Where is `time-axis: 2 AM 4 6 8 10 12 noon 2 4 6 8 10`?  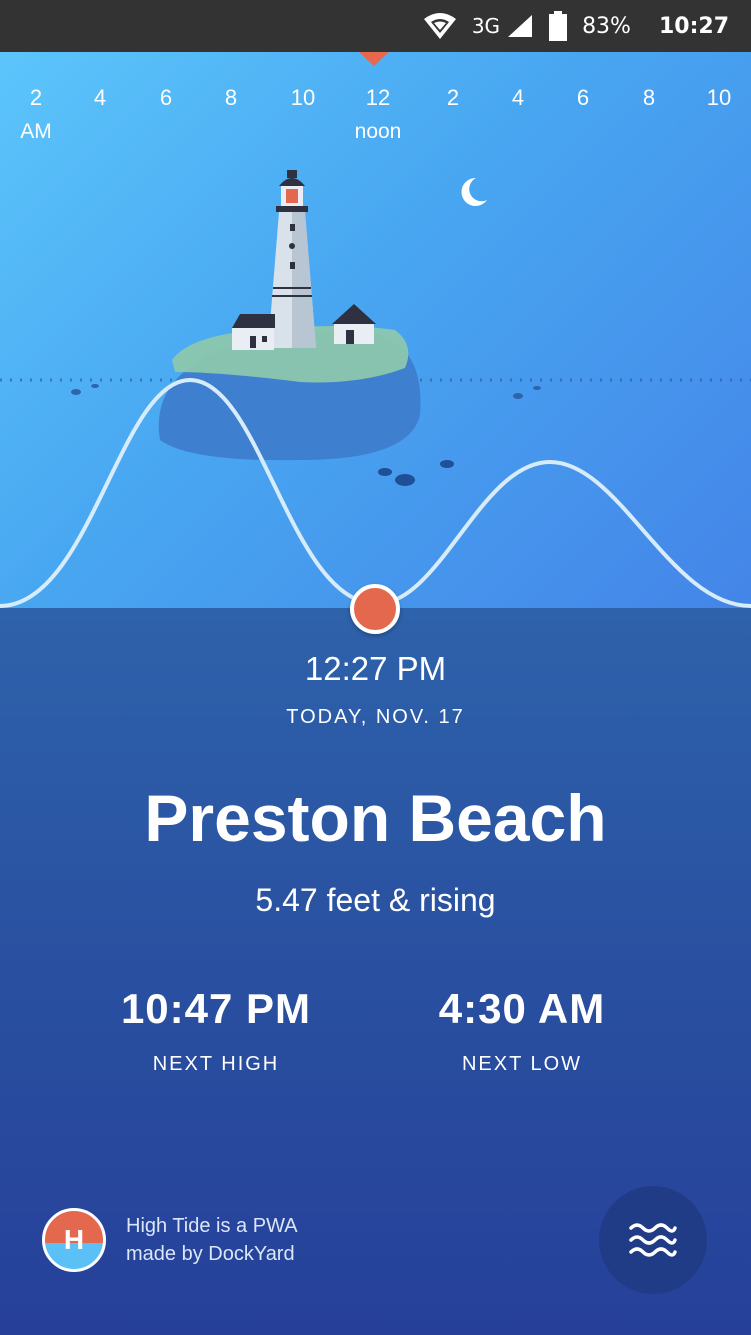 time-axis: 2 AM 4 6 8 10 12 noon 2 4 6 8 10 is located at coordinates (375, 120).